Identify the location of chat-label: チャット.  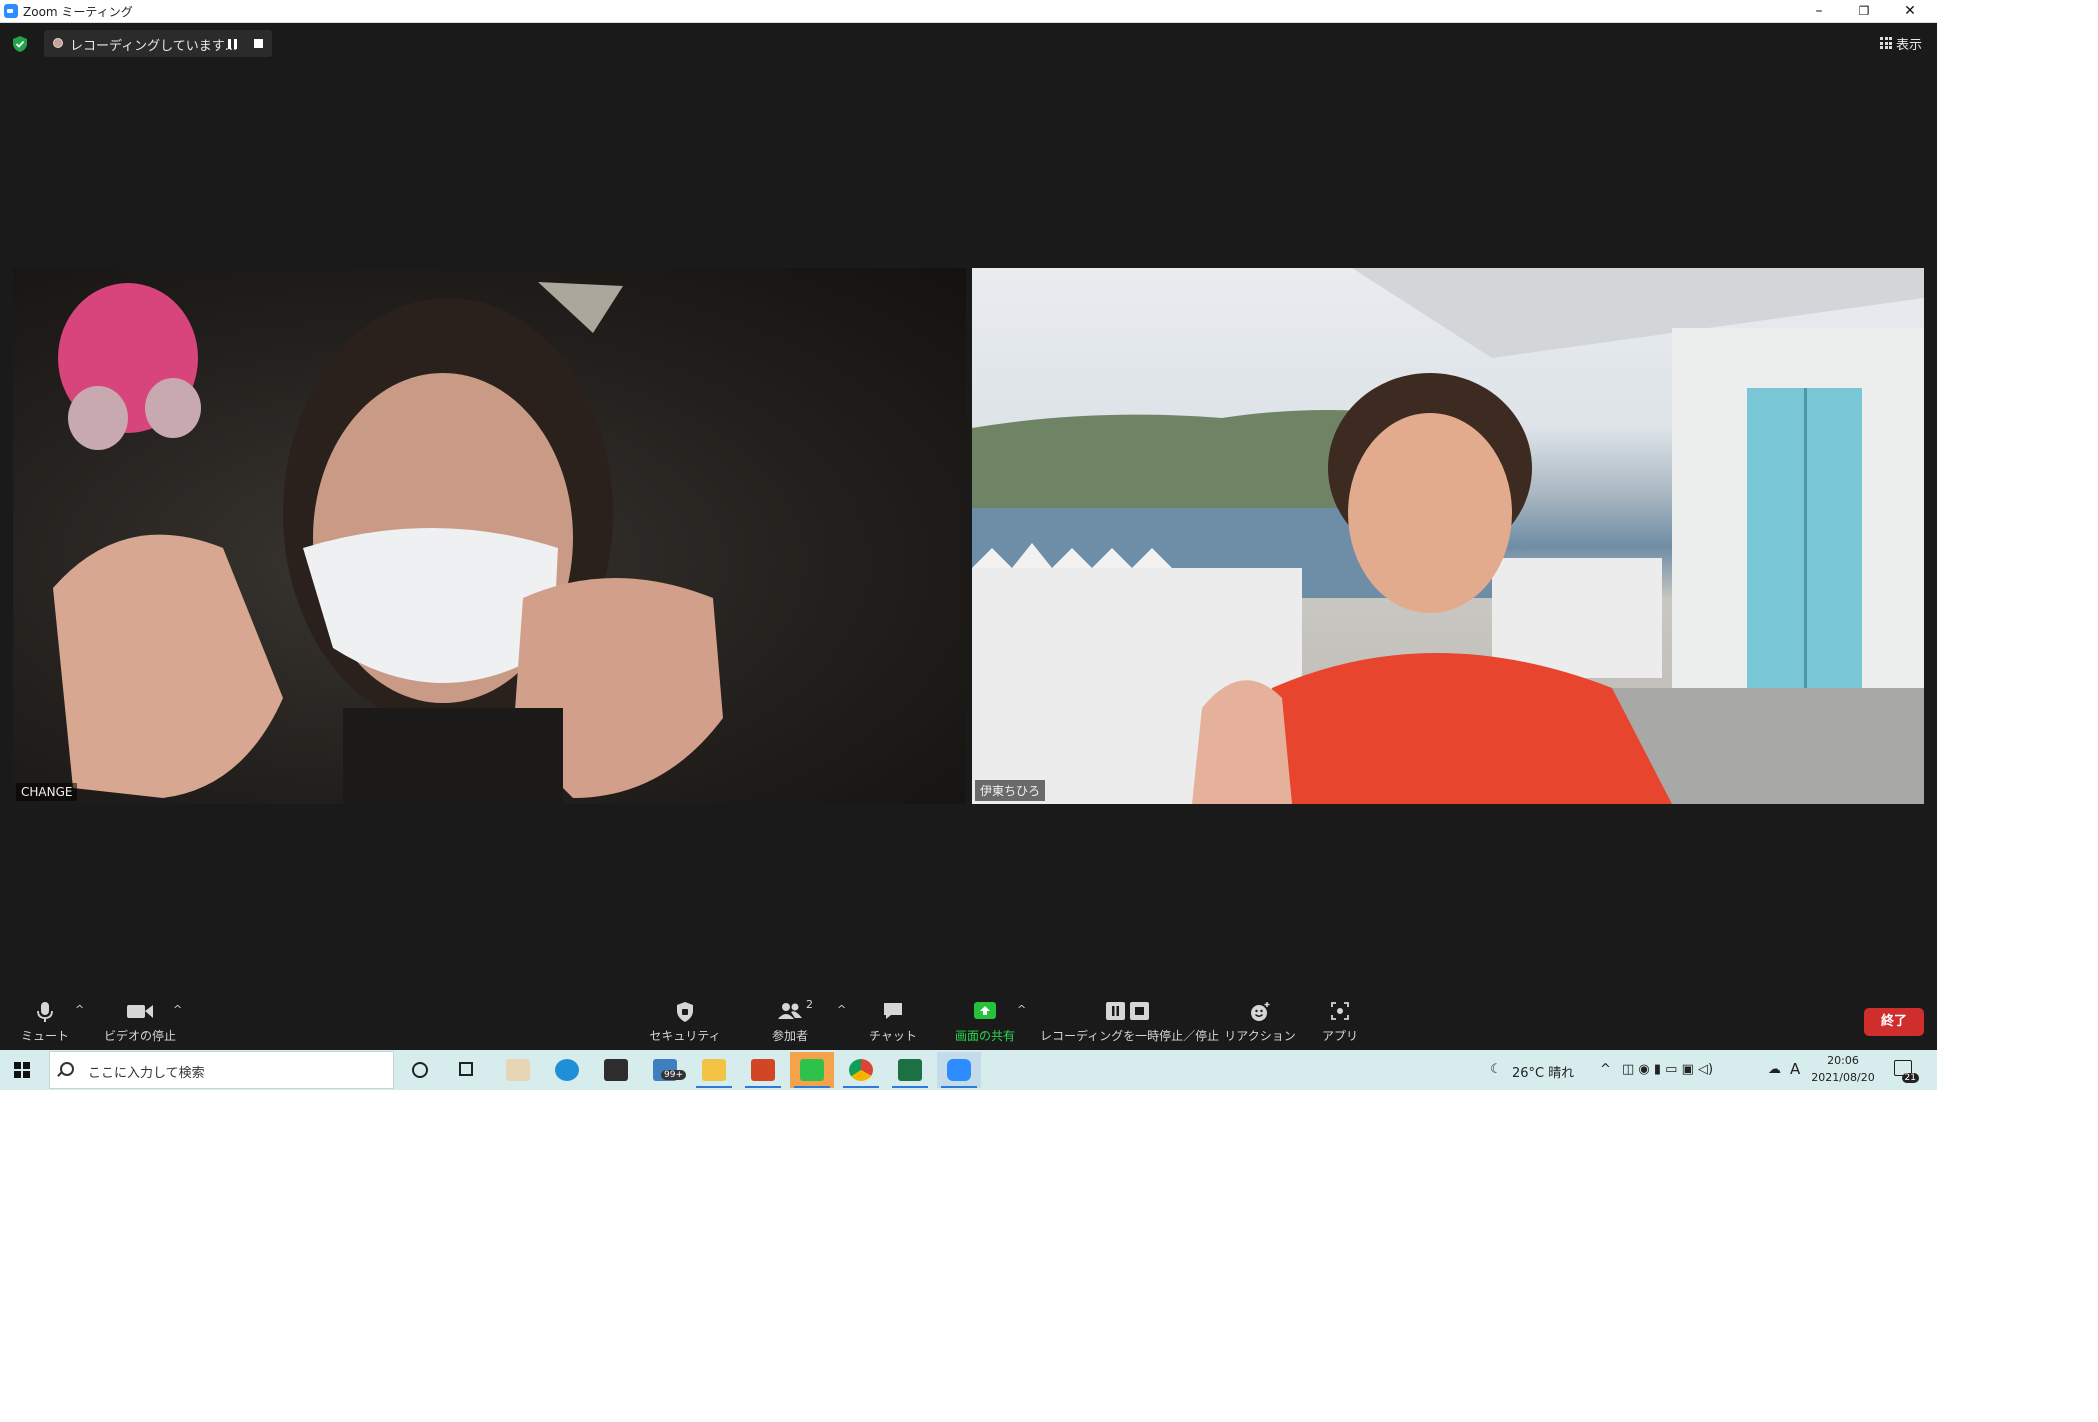
(893, 1036).